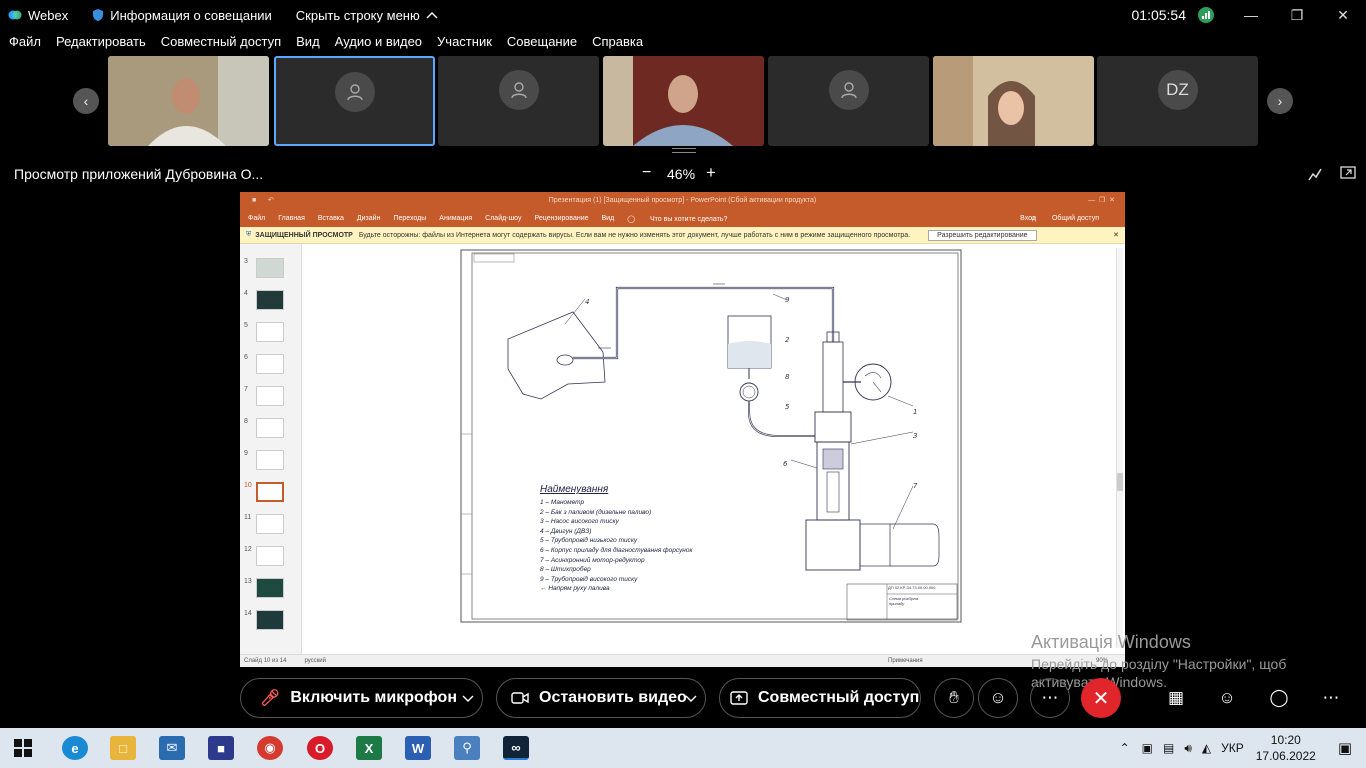 The image size is (1366, 768). I want to click on slide-thumb: 7, so click(271, 397).